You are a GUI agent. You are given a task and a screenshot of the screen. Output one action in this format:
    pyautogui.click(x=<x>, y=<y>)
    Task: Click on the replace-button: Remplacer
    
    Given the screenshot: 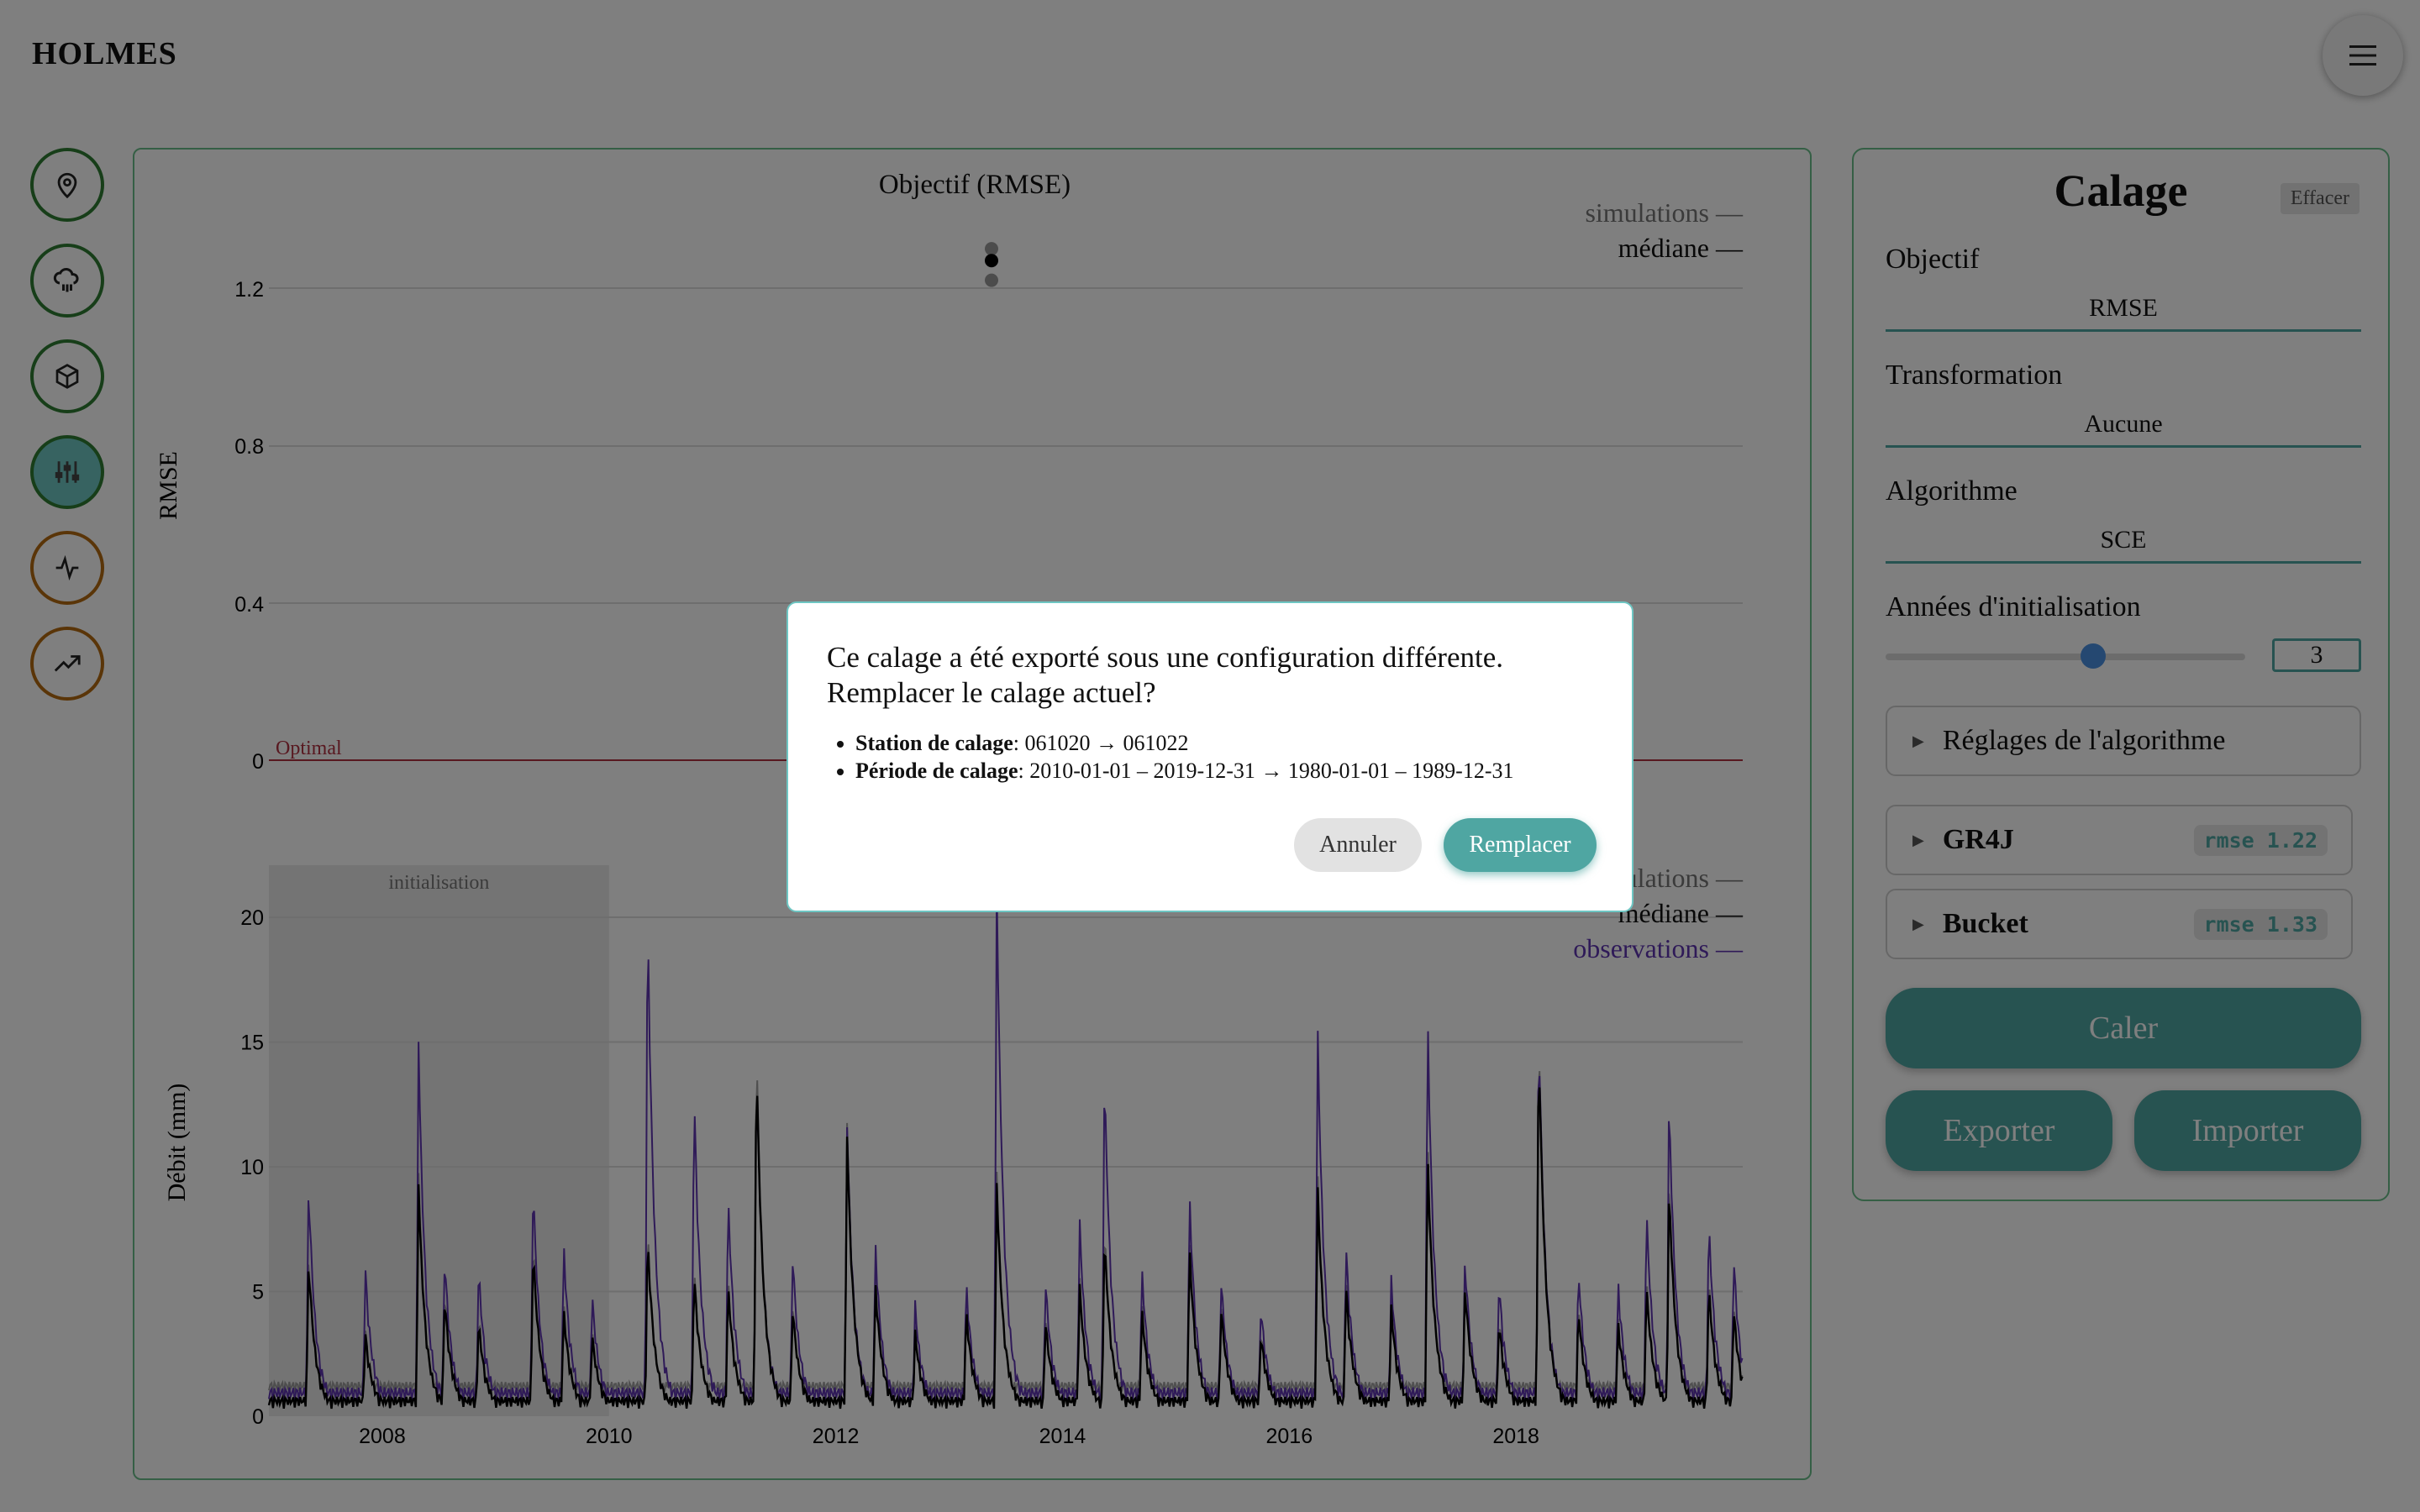 What is the action you would take?
    pyautogui.click(x=1520, y=845)
    